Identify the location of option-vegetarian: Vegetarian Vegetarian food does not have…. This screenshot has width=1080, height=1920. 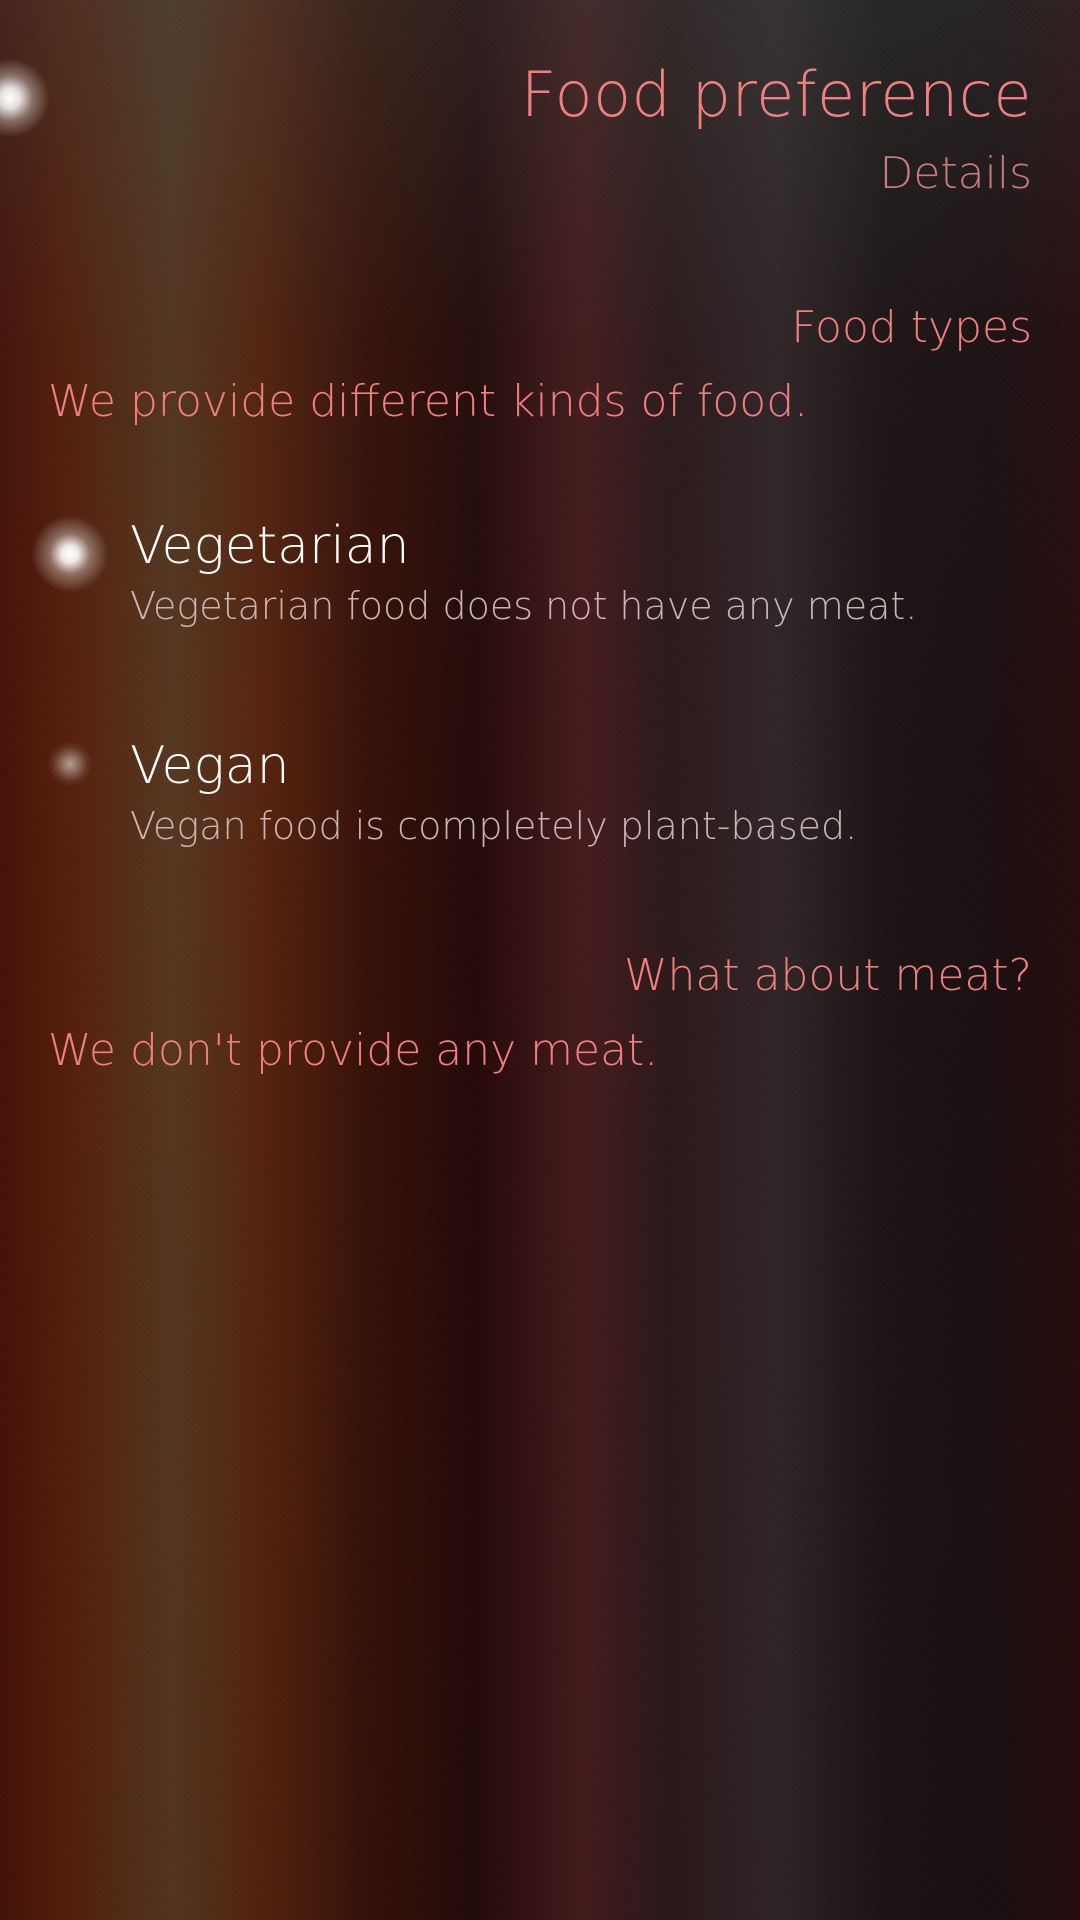
(540, 545).